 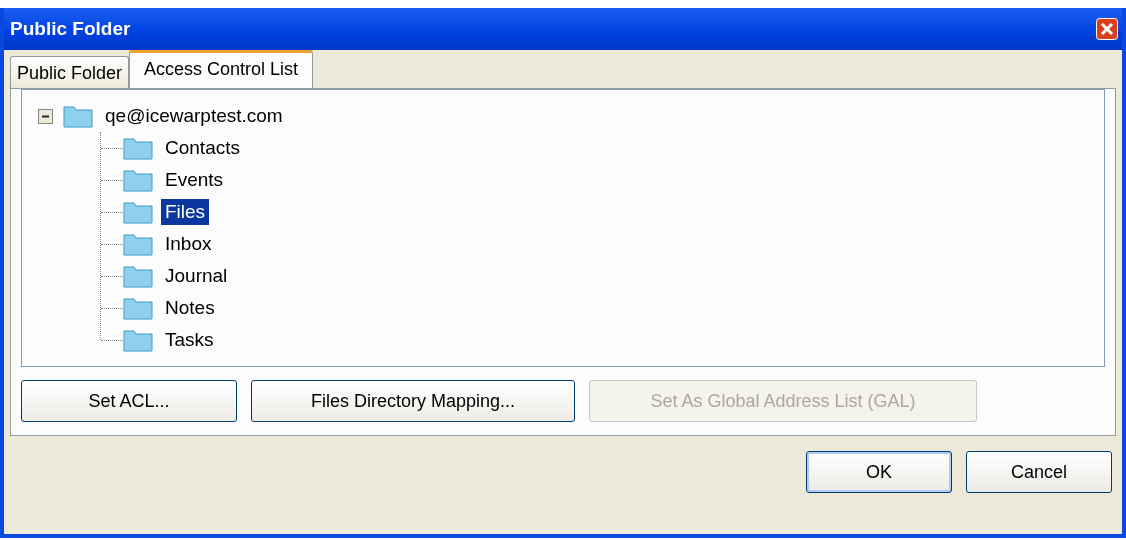 I want to click on tab: Public Folder, so click(x=70, y=72).